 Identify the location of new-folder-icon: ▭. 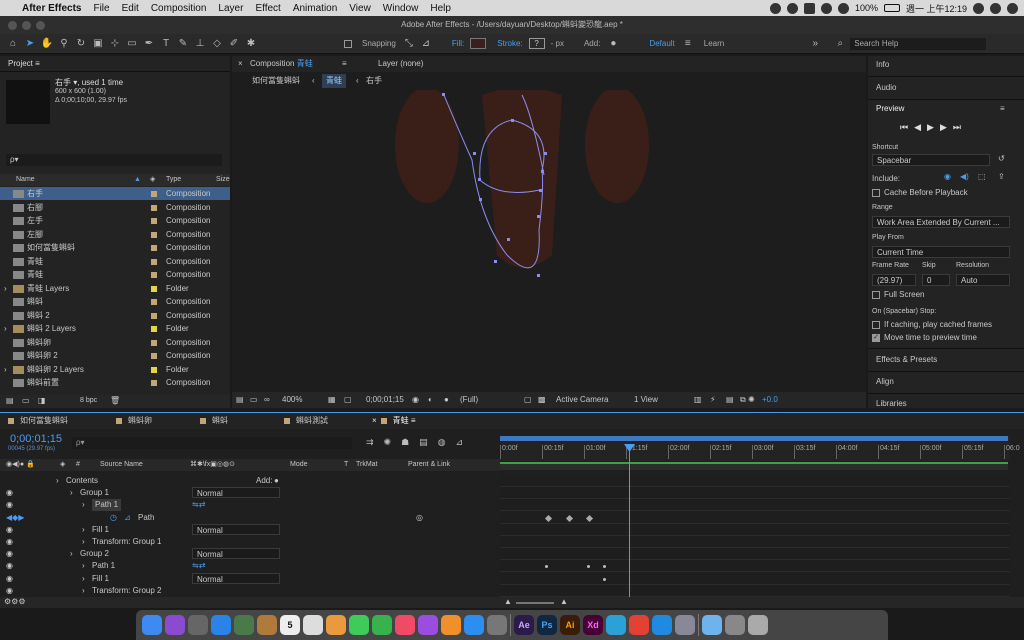
(26, 400).